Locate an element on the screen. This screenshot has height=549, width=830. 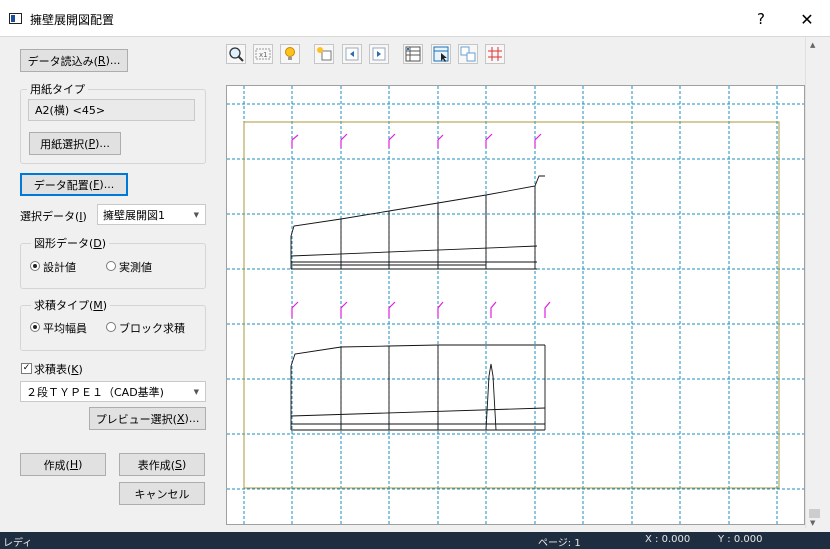
calc-type-key: M is located at coordinates (98, 305).